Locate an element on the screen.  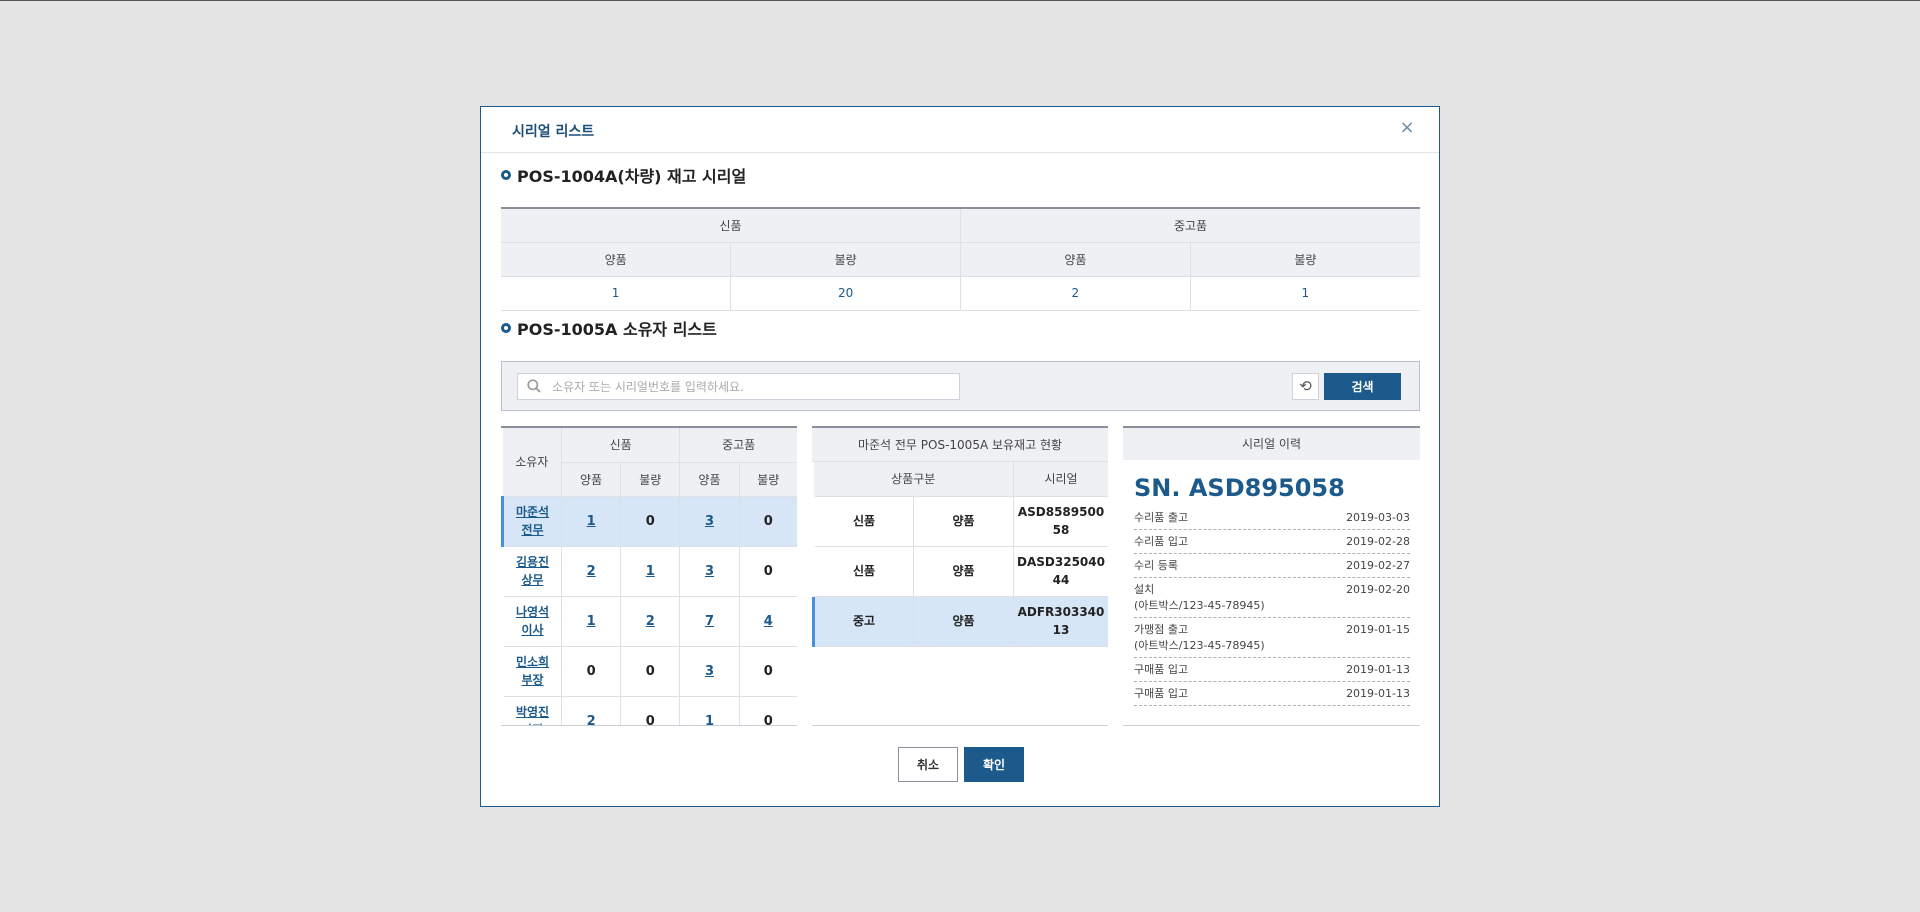
inventory-serial: ASD8589500 58 is located at coordinates (1060, 521).